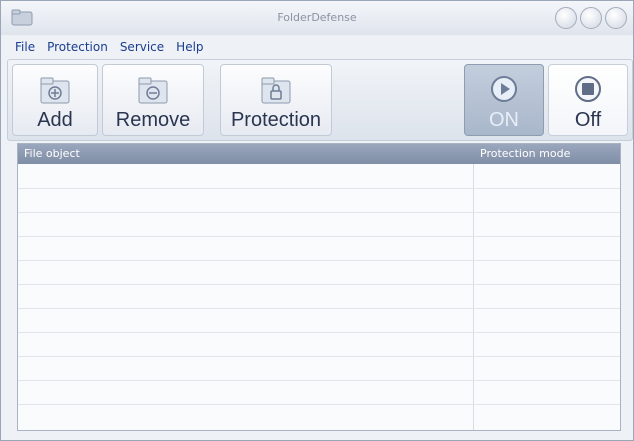 The image size is (634, 441). What do you see at coordinates (142, 47) in the screenshot?
I see `menu-service: Service` at bounding box center [142, 47].